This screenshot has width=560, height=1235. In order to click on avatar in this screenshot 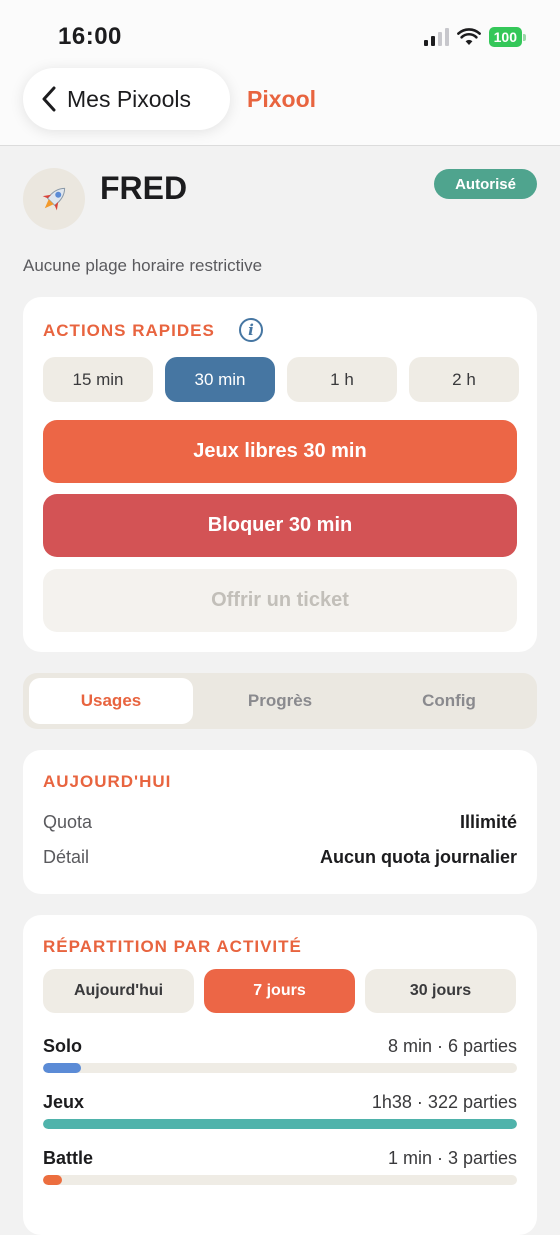, I will do `click(54, 199)`.